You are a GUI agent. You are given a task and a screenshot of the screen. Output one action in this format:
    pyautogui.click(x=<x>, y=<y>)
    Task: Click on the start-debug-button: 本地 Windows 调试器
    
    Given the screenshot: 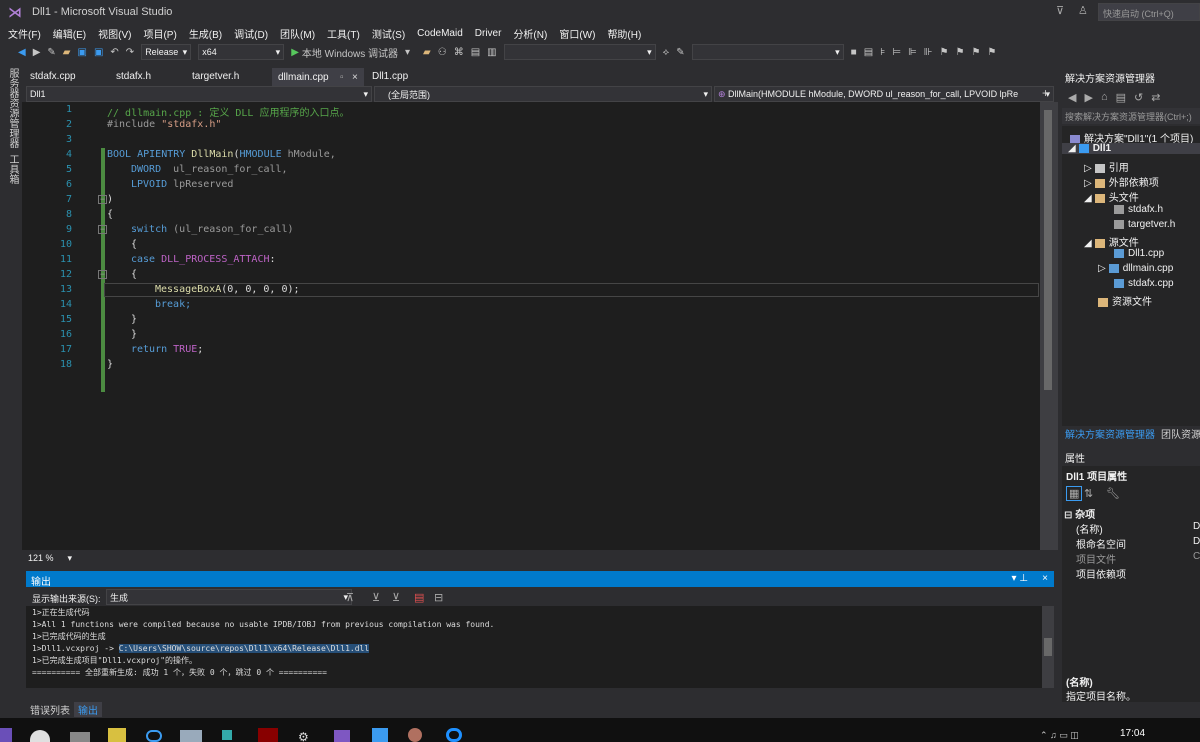 What is the action you would take?
    pyautogui.click(x=350, y=52)
    